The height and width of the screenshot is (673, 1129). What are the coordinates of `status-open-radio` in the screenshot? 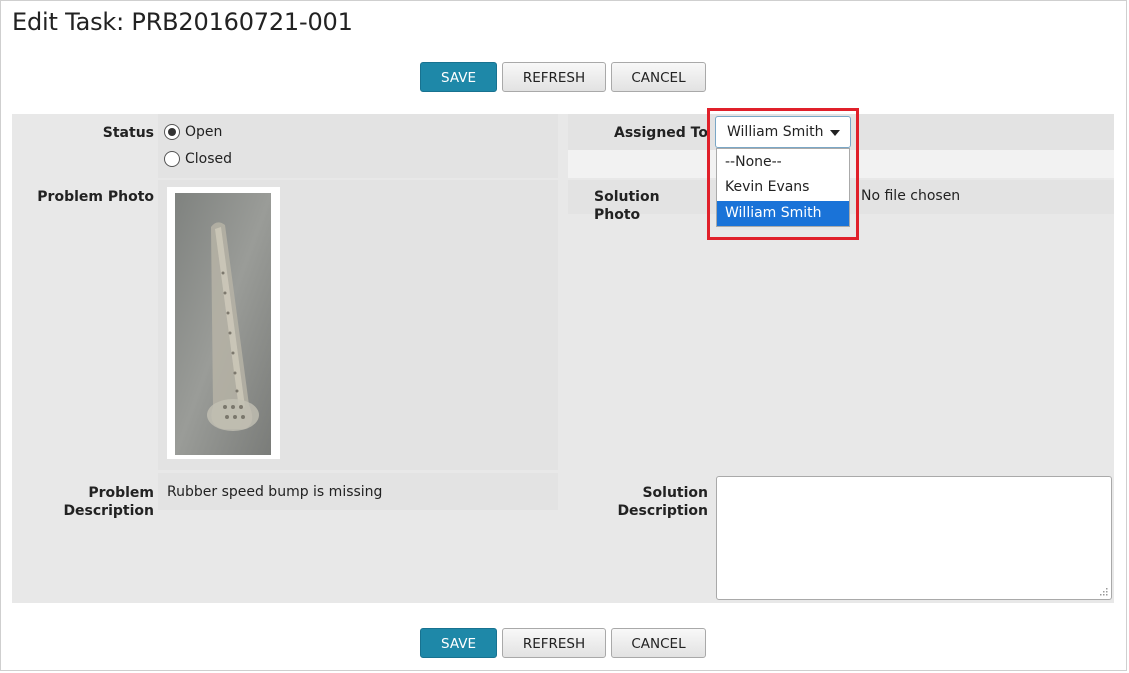 It's located at (172, 132).